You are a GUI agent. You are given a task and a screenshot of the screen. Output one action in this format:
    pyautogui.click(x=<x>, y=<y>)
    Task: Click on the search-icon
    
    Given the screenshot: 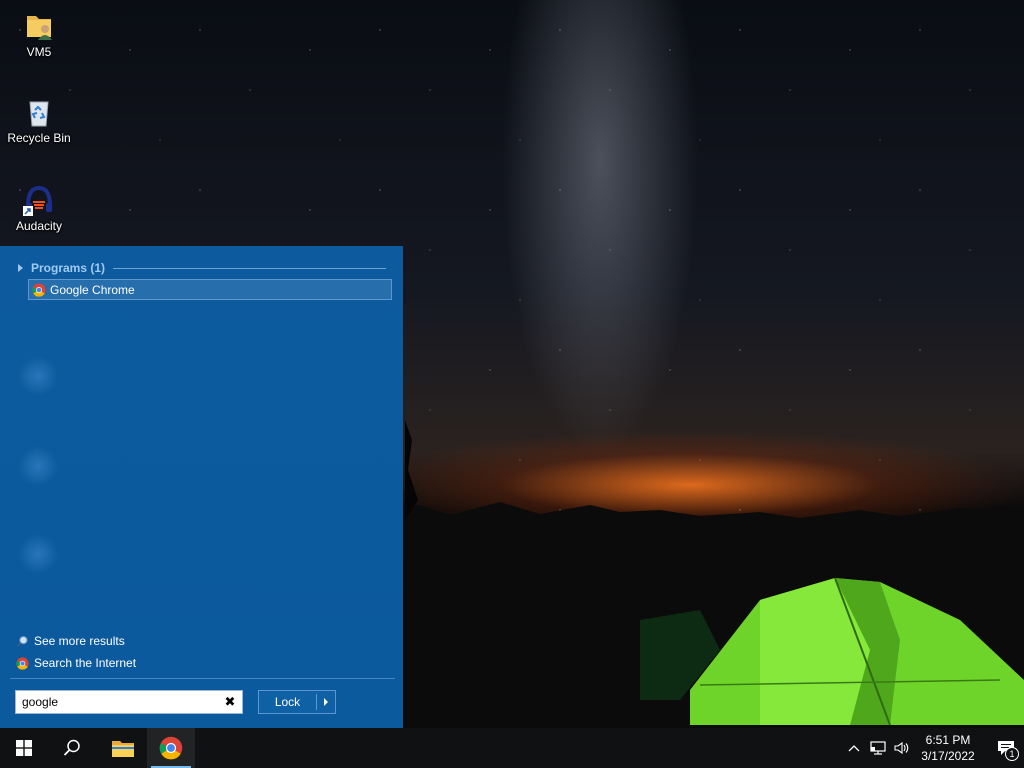 What is the action you would take?
    pyautogui.click(x=71, y=747)
    